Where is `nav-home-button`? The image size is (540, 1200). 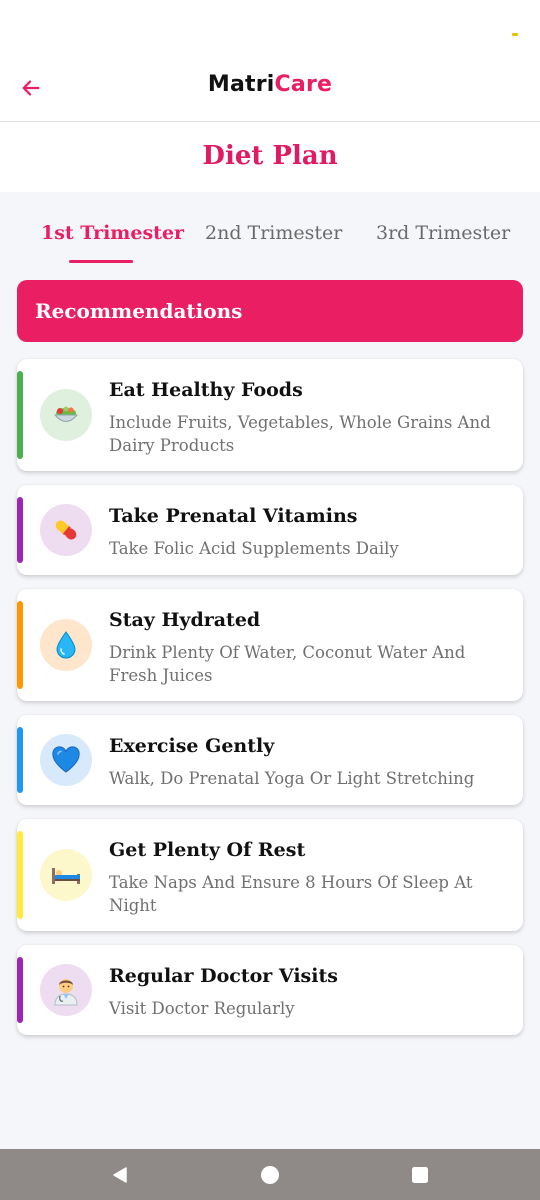
nav-home-button is located at coordinates (270, 1175).